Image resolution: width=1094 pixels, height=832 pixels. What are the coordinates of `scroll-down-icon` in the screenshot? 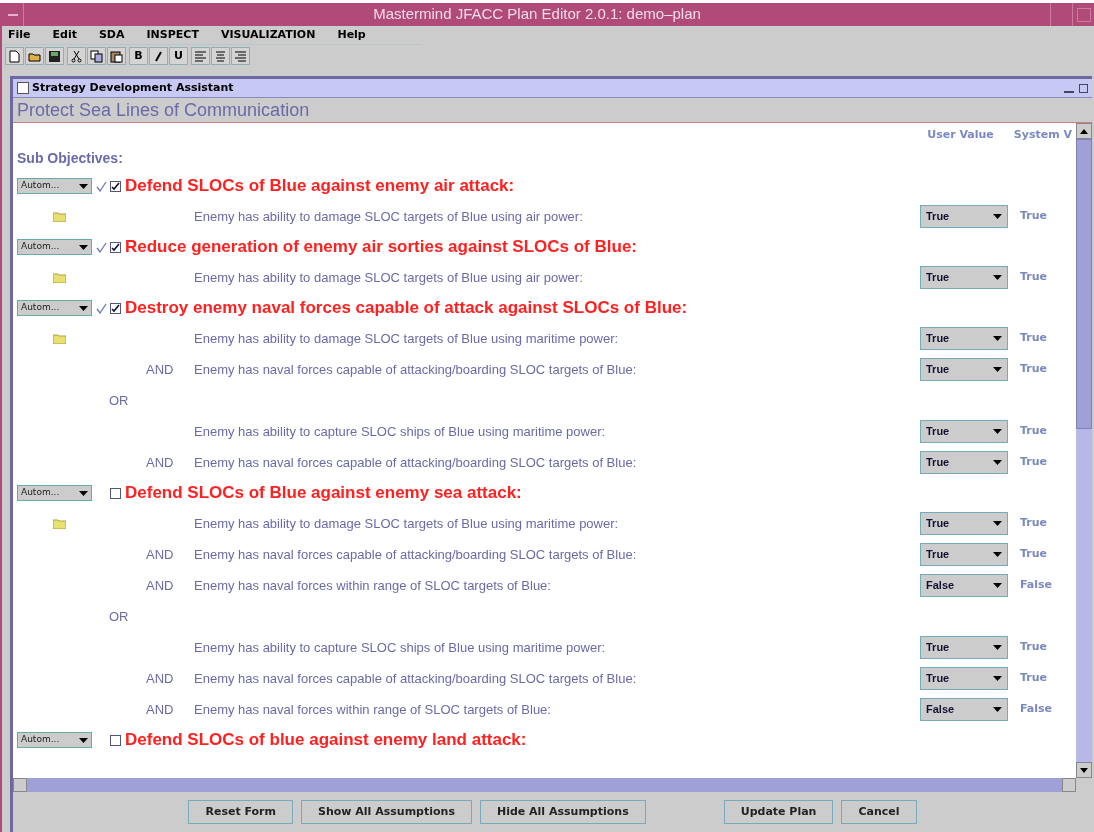 It's located at (1084, 770).